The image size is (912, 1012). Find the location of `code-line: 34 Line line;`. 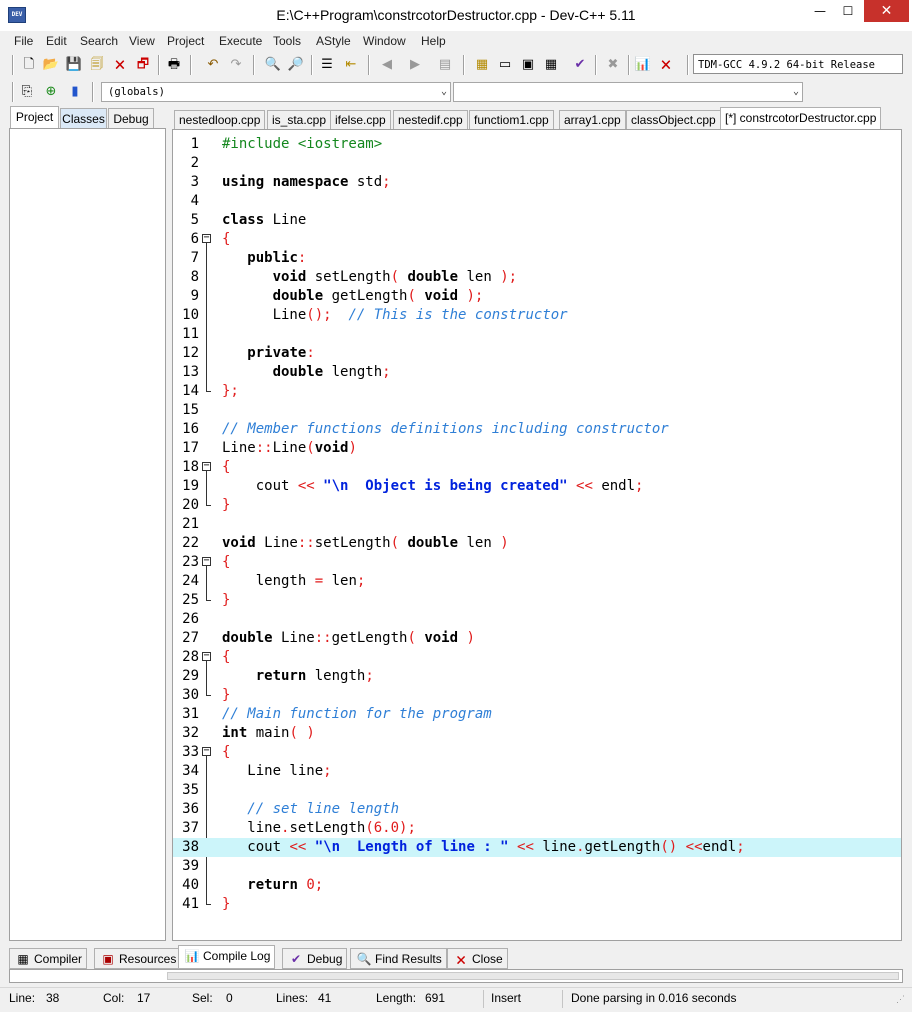

code-line: 34 Line line; is located at coordinates (537, 771).